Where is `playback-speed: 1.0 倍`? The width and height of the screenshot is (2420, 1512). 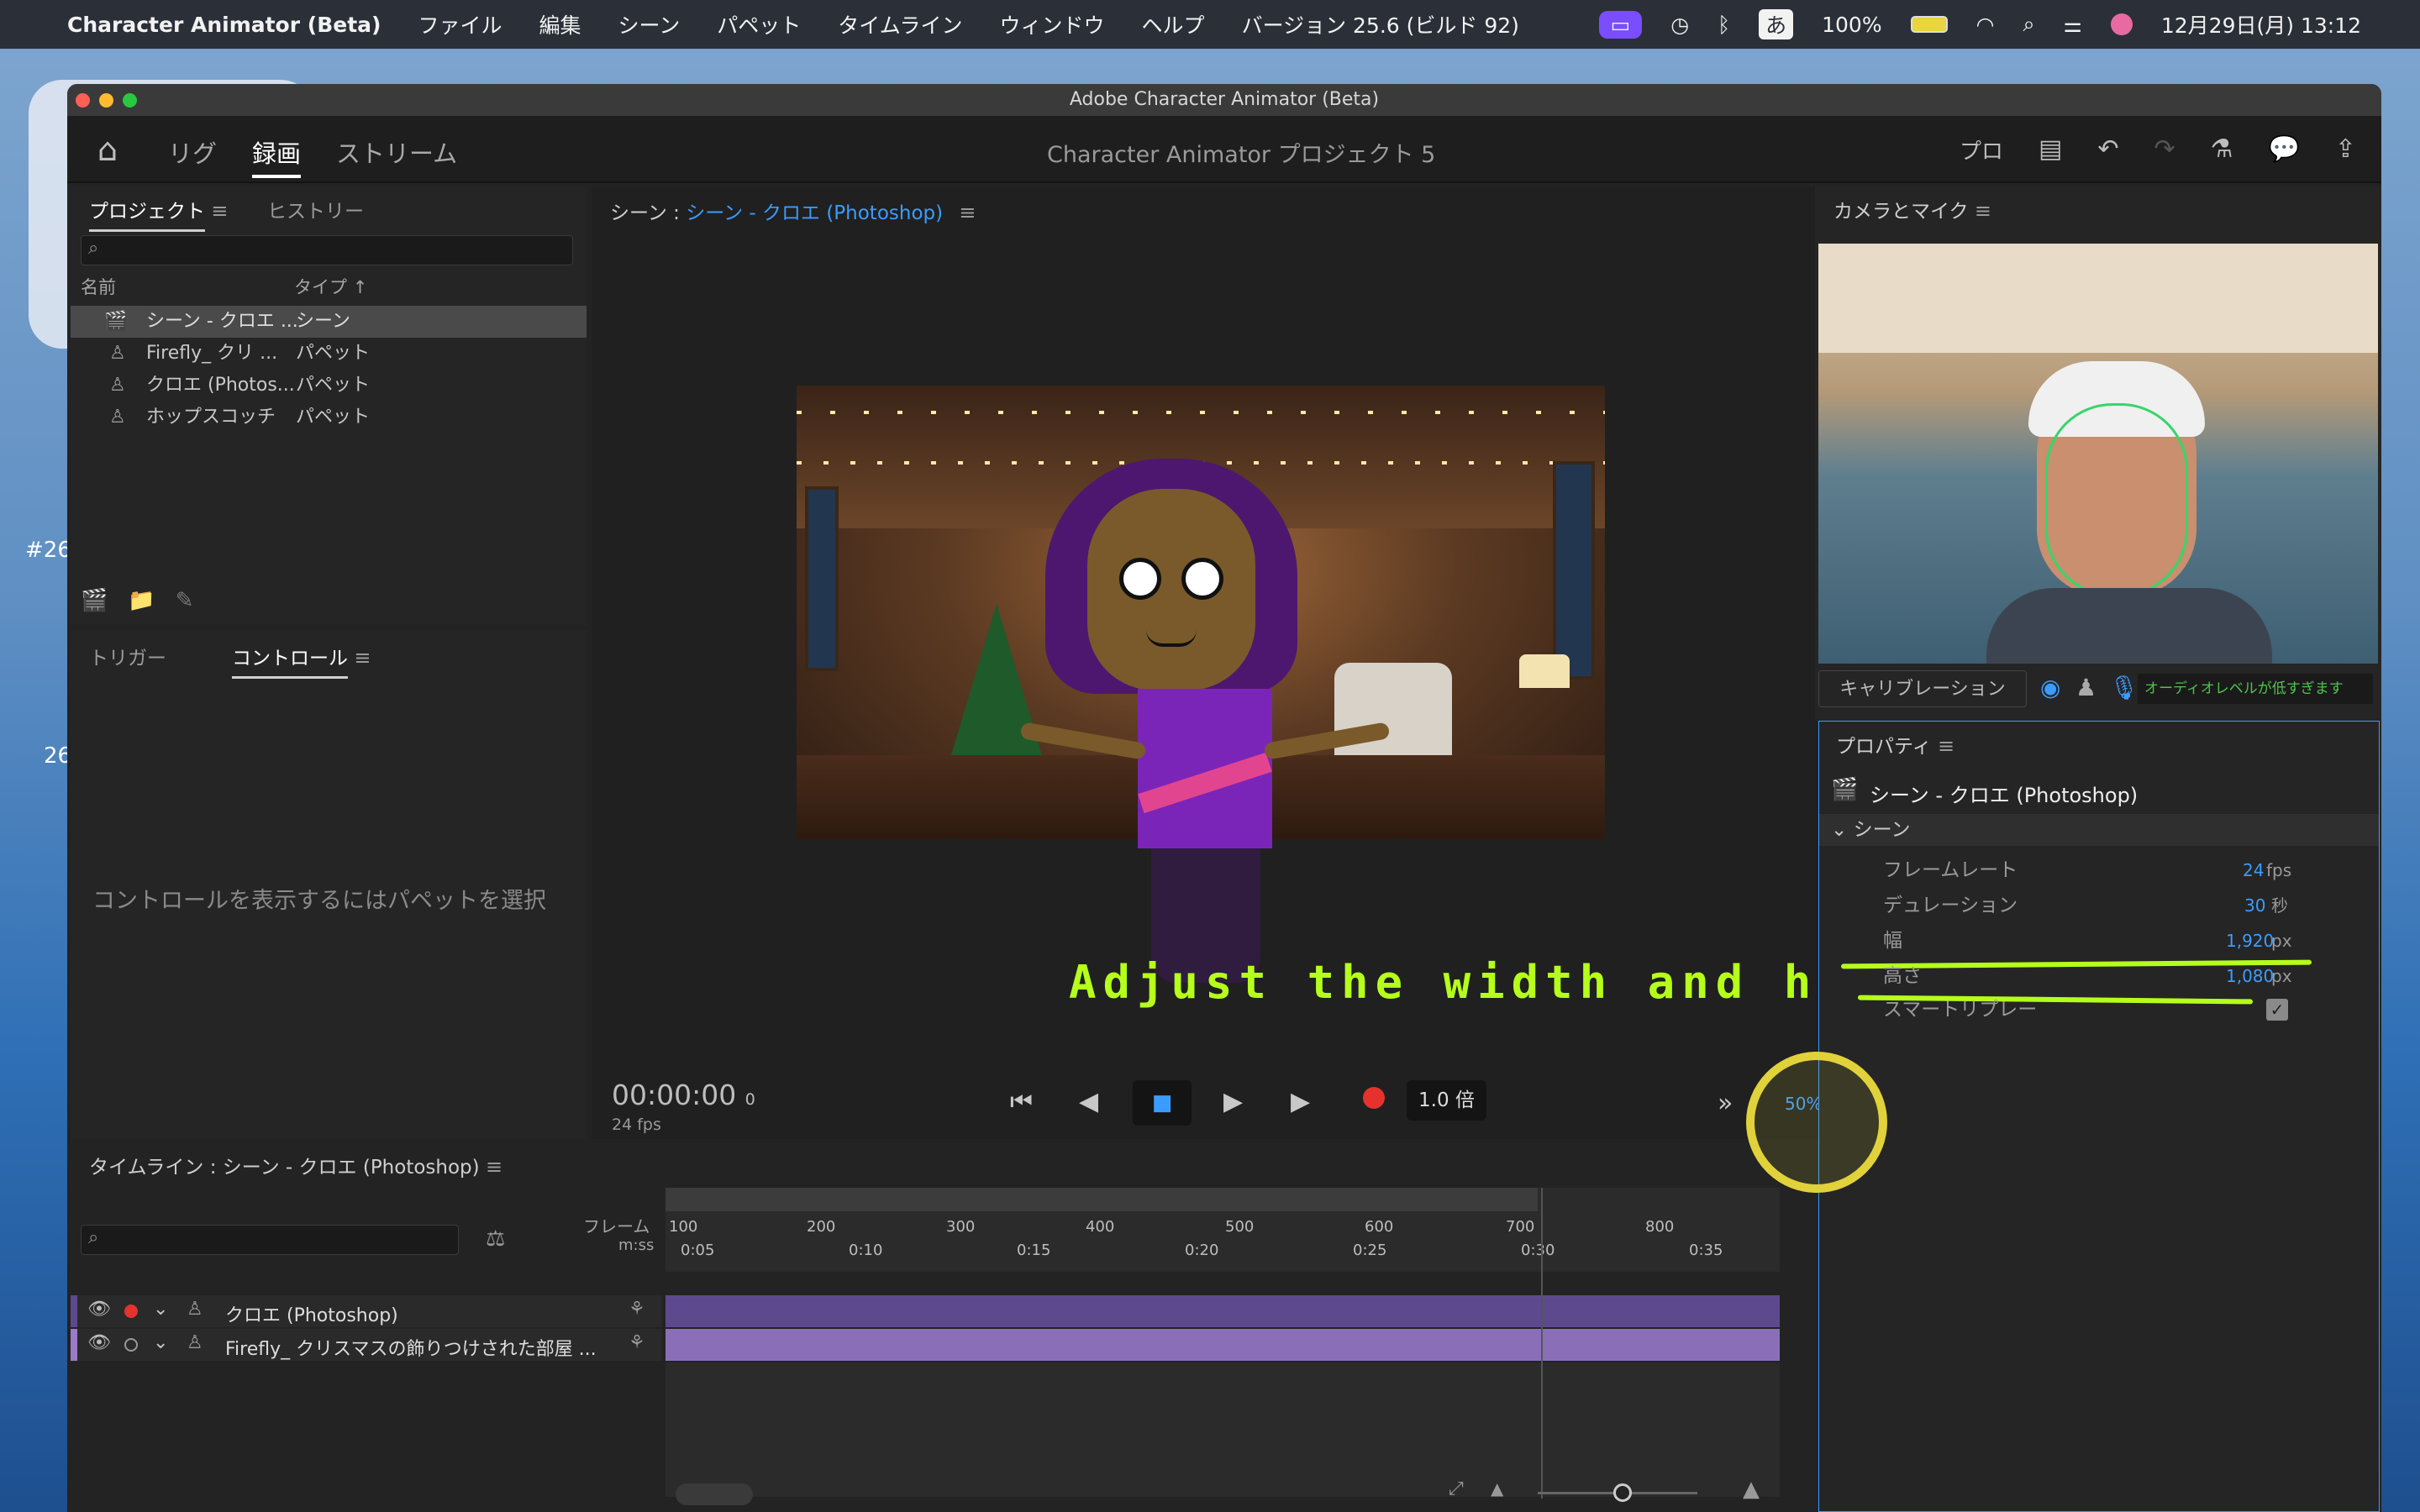 playback-speed: 1.0 倍 is located at coordinates (1446, 1100).